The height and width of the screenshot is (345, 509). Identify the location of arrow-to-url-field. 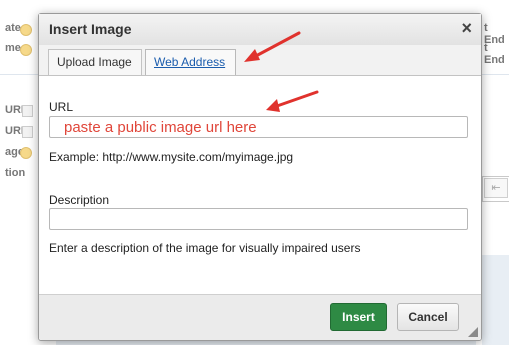
(292, 101).